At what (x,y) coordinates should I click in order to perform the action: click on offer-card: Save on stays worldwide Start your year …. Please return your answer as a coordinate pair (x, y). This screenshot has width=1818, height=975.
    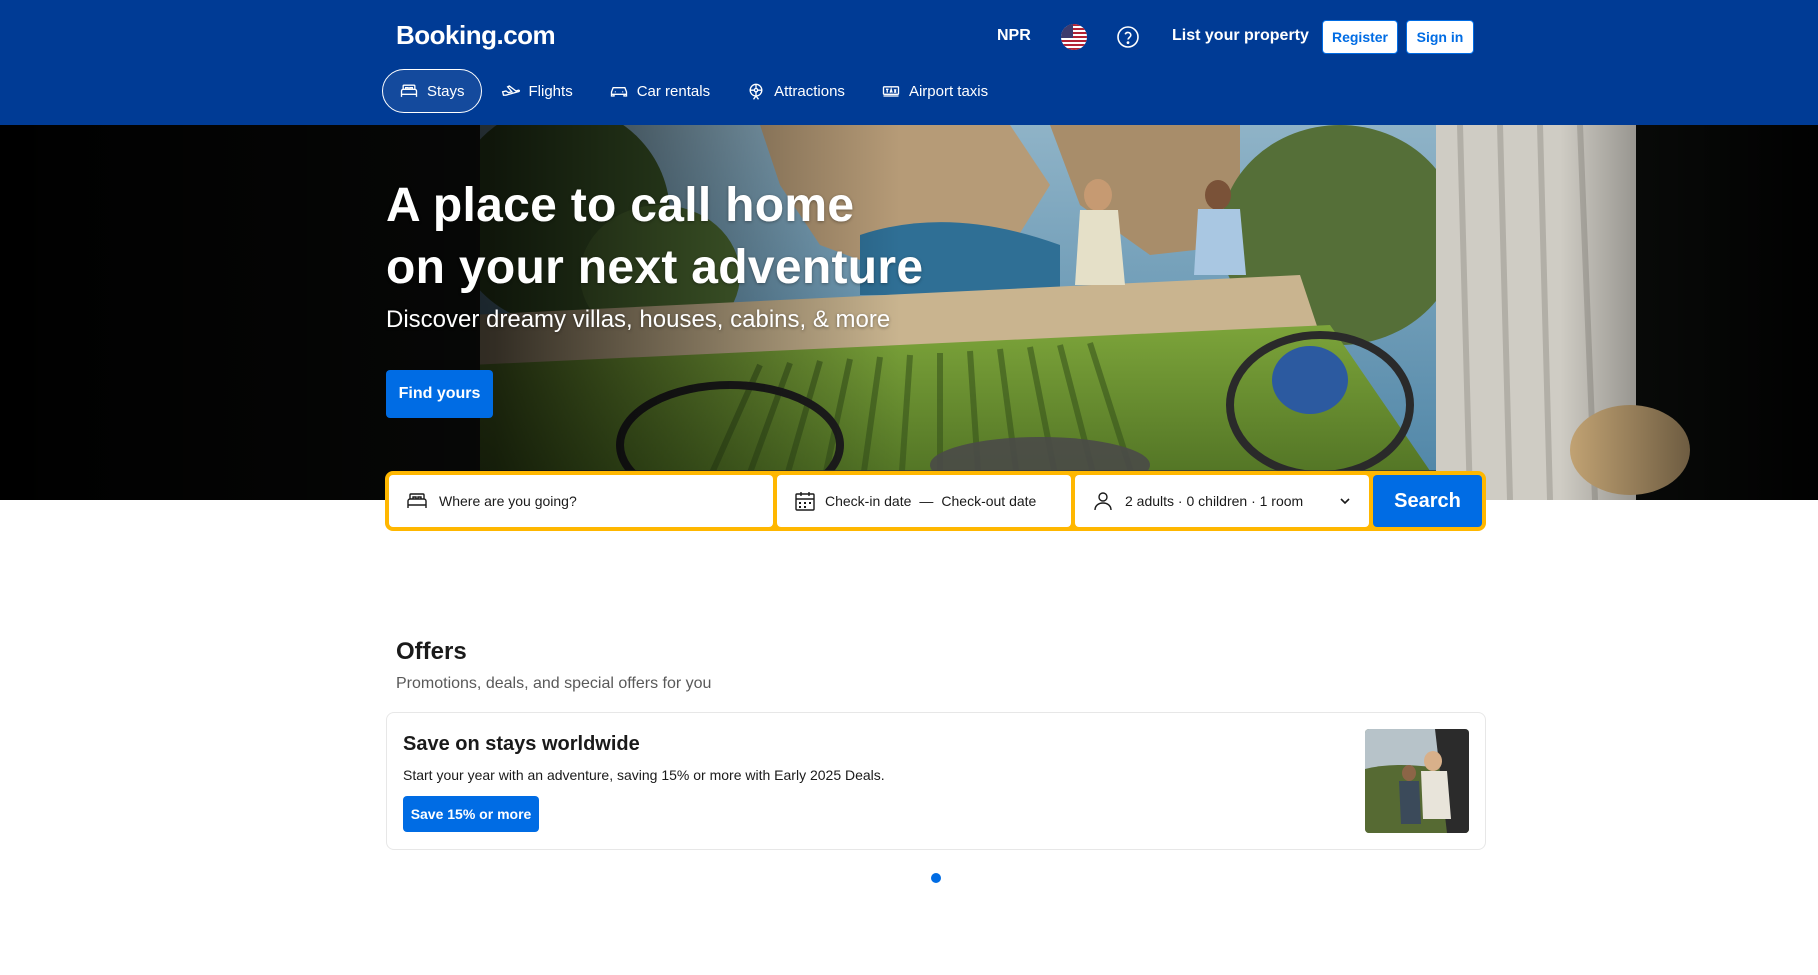
    Looking at the image, I should click on (936, 781).